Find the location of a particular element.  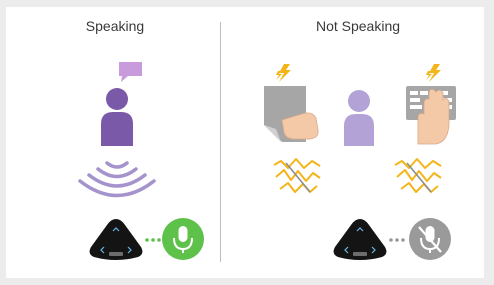

microphone-muted-icon is located at coordinates (430, 239).